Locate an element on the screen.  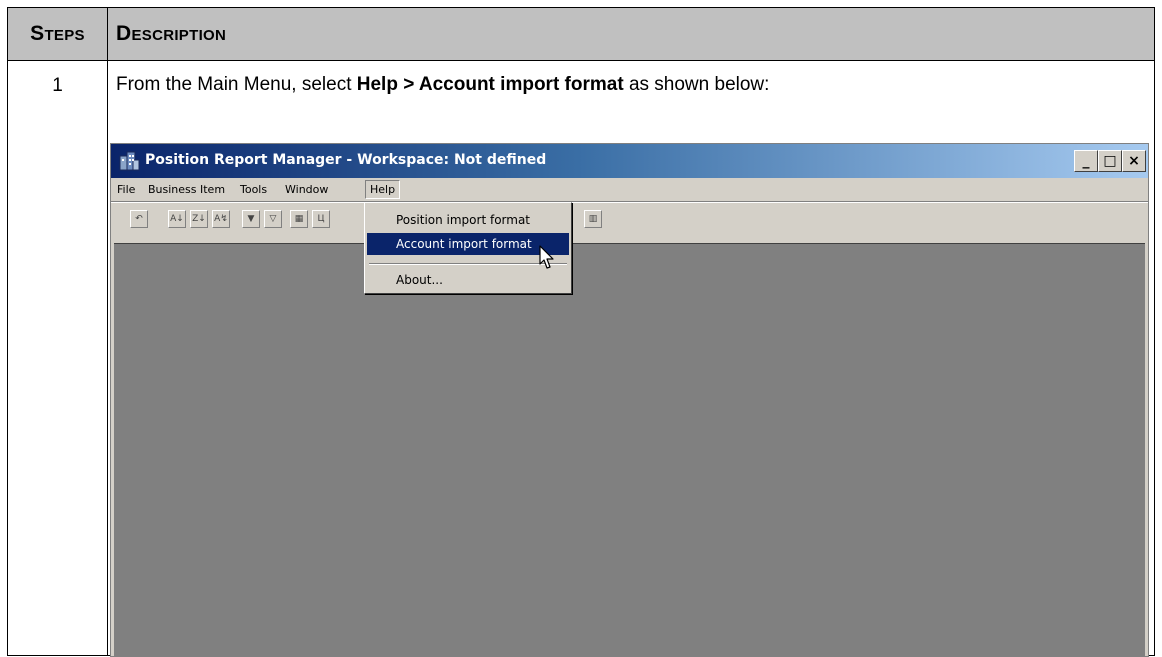
filter-icon: ▼ is located at coordinates (251, 219).